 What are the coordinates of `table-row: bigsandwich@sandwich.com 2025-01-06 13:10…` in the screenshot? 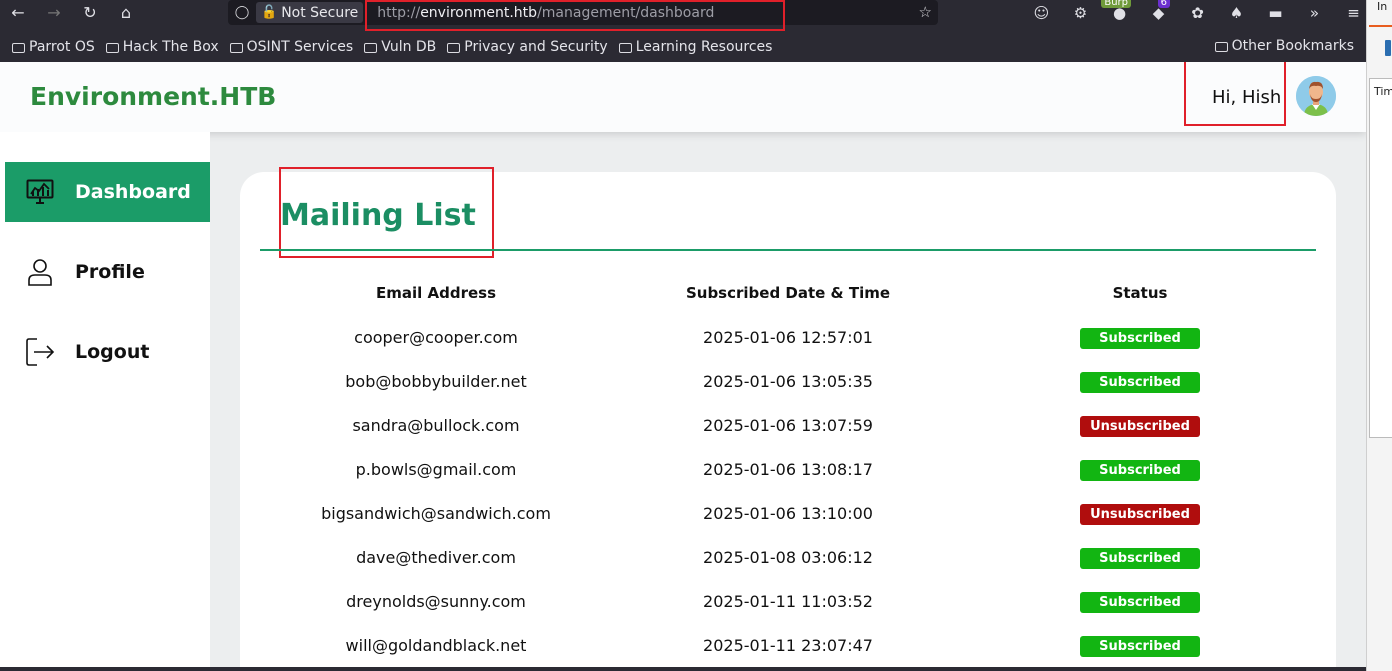 It's located at (788, 526).